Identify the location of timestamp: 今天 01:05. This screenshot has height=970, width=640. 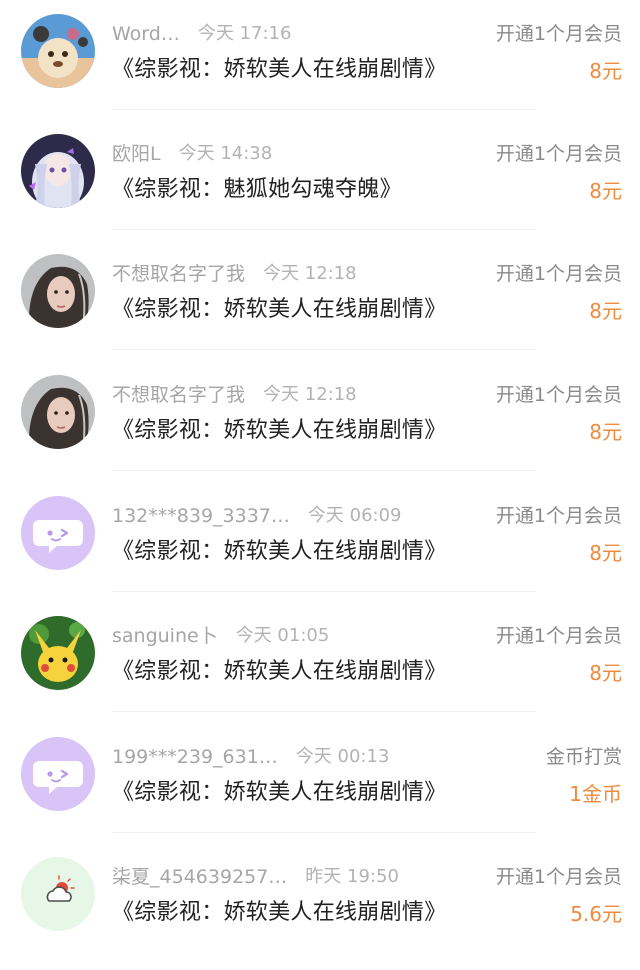
(282, 635).